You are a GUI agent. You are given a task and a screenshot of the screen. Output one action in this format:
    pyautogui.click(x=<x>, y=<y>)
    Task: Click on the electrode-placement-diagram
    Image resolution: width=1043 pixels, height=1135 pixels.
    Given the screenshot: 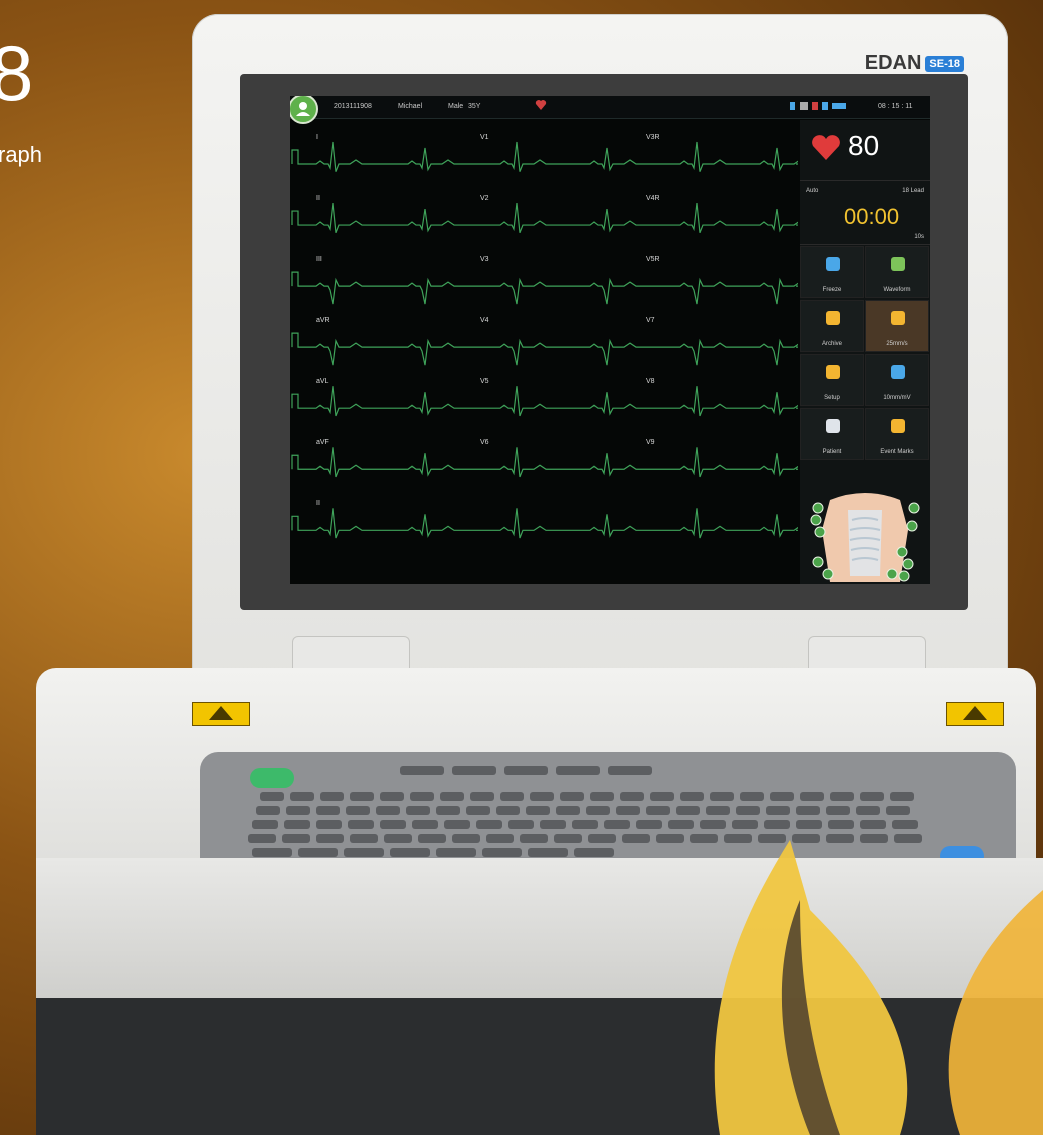 What is the action you would take?
    pyautogui.click(x=865, y=536)
    